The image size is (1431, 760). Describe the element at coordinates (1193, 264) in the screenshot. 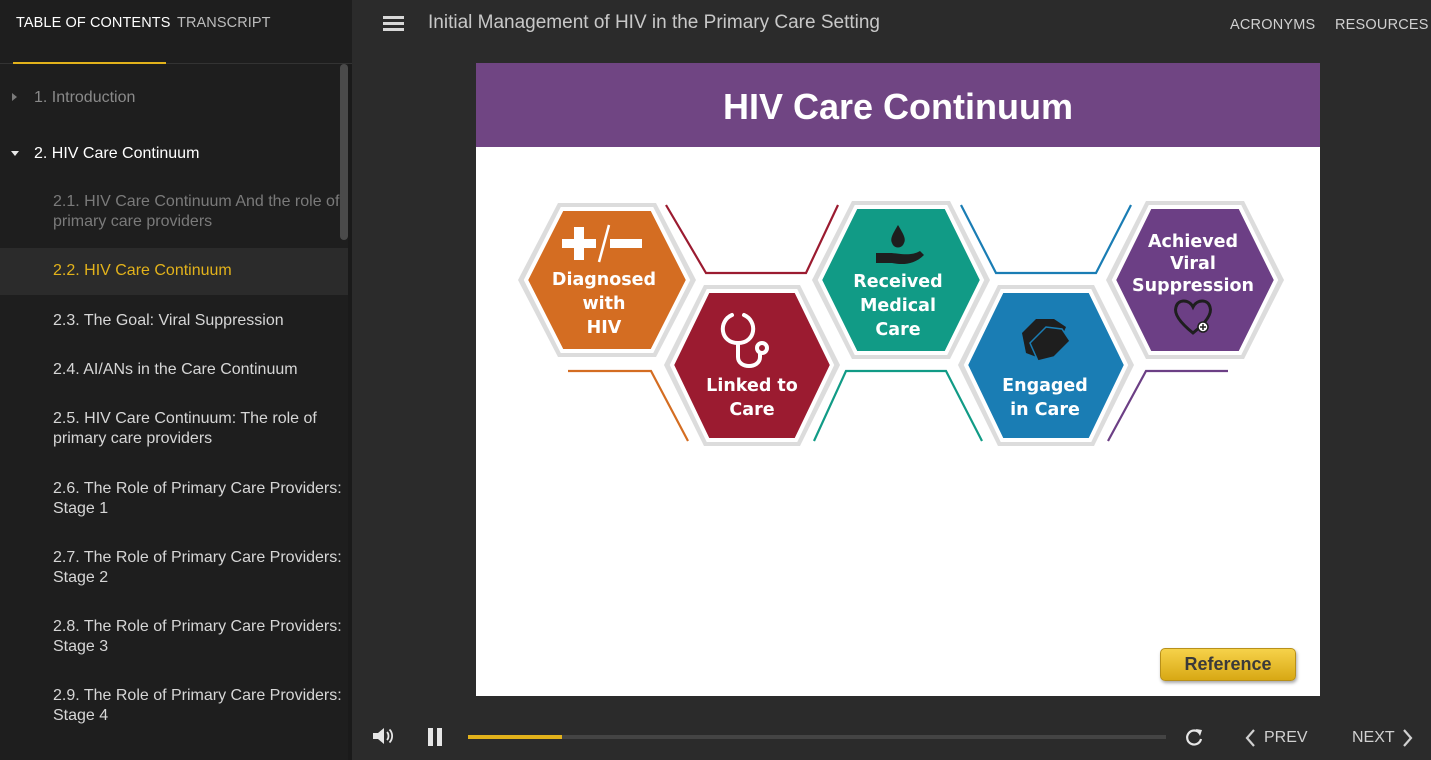

I see `stage-label: Viral` at that location.